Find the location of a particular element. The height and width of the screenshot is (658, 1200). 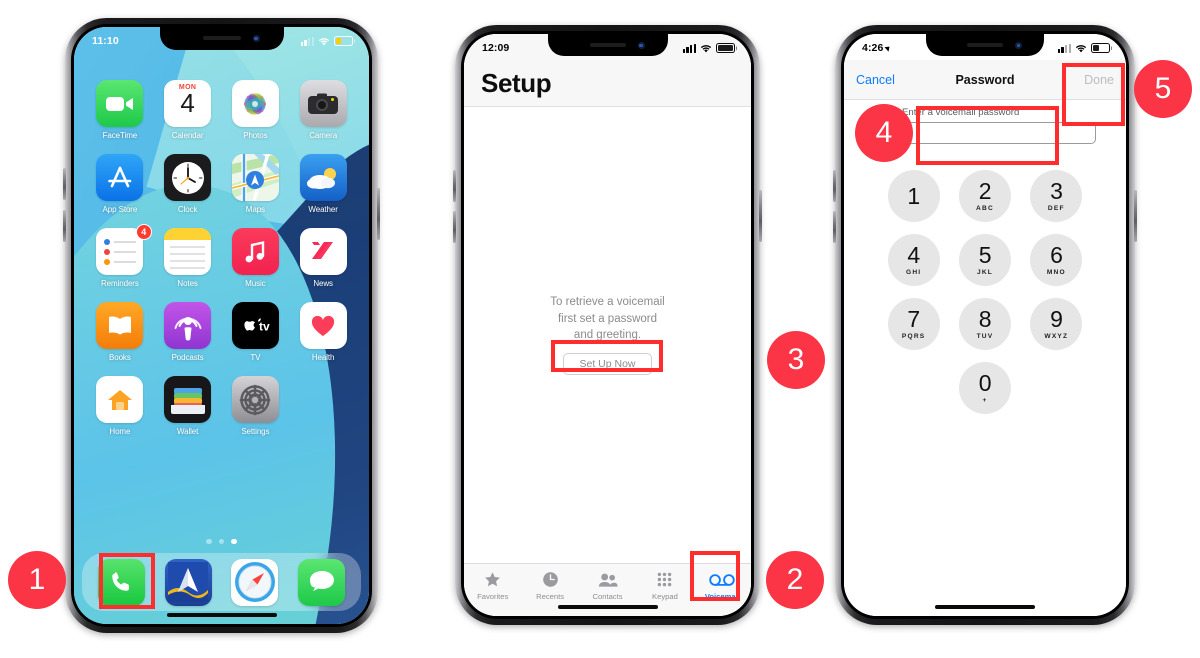

tab-keypad: Keypad is located at coordinates (664, 585).